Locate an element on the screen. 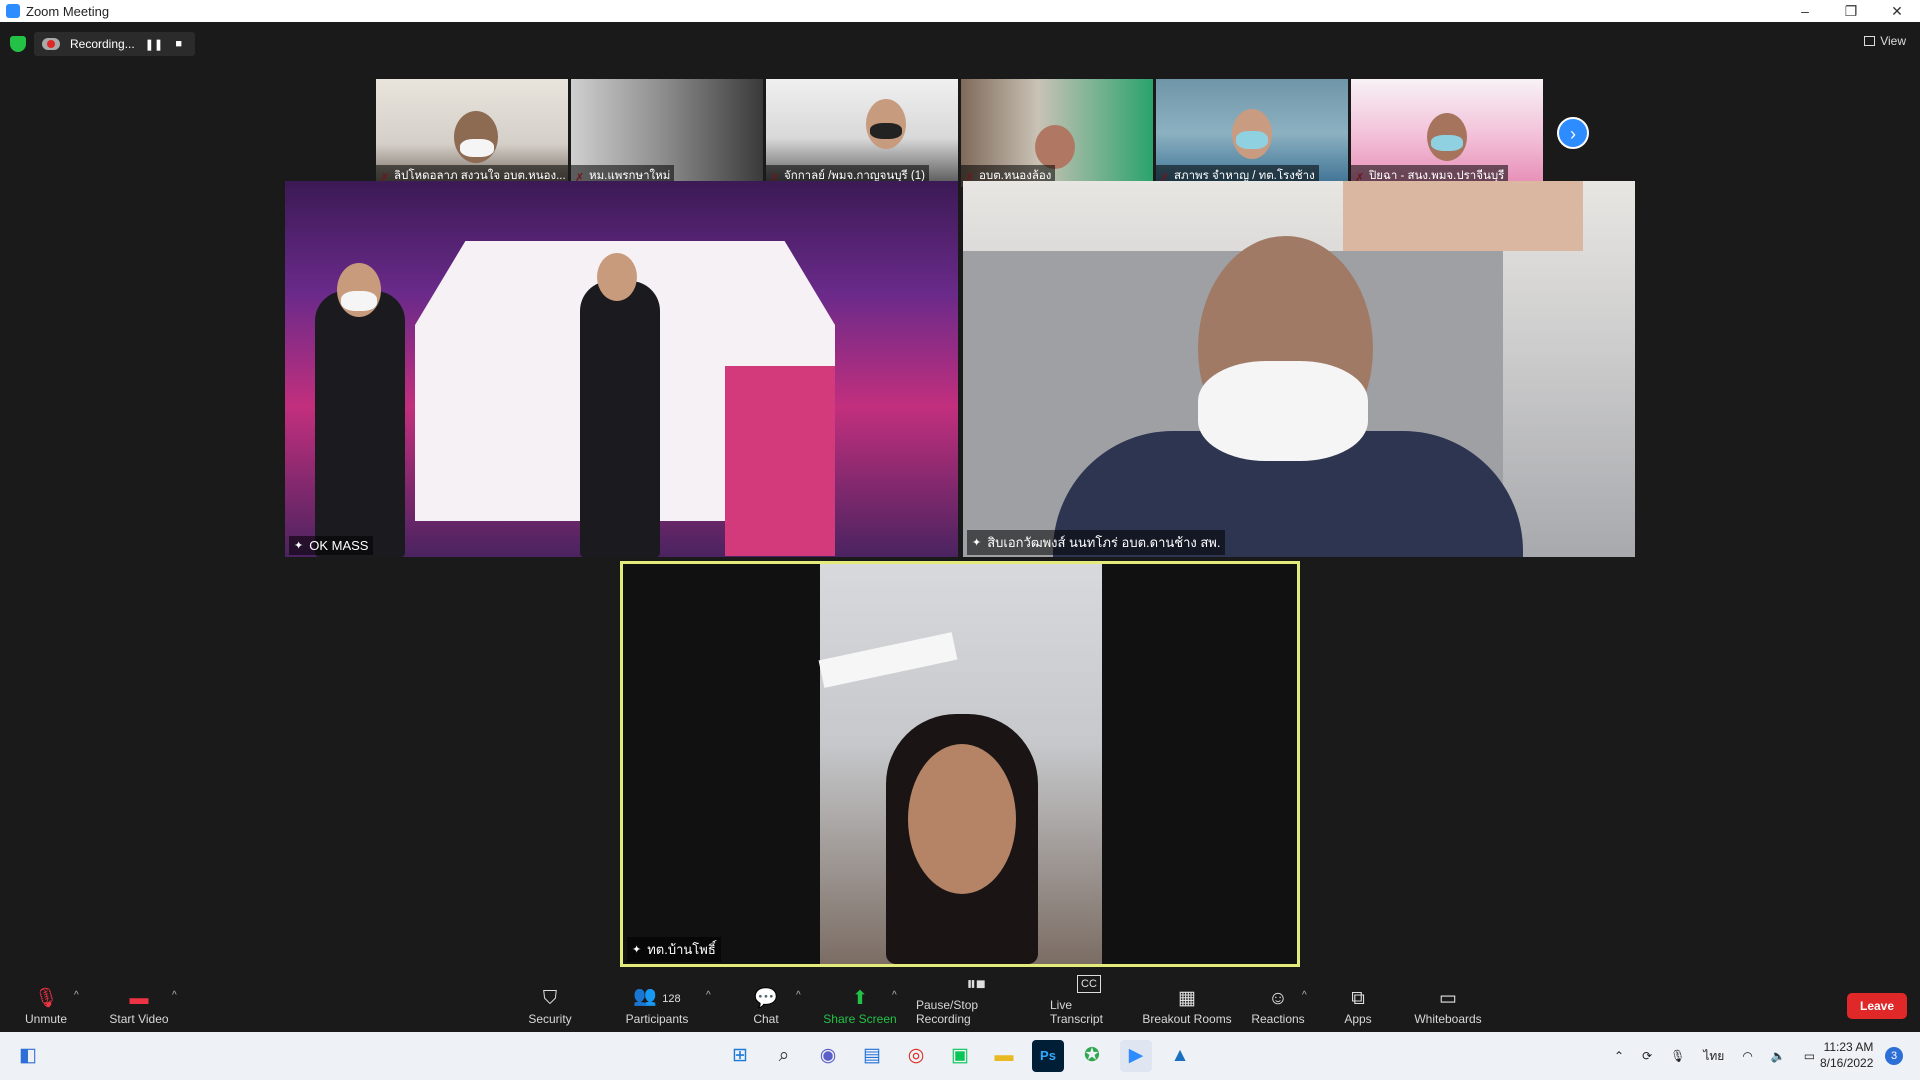 The width and height of the screenshot is (1920, 1080). unmute-button: 🎙 Unmute is located at coordinates (46, 1006).